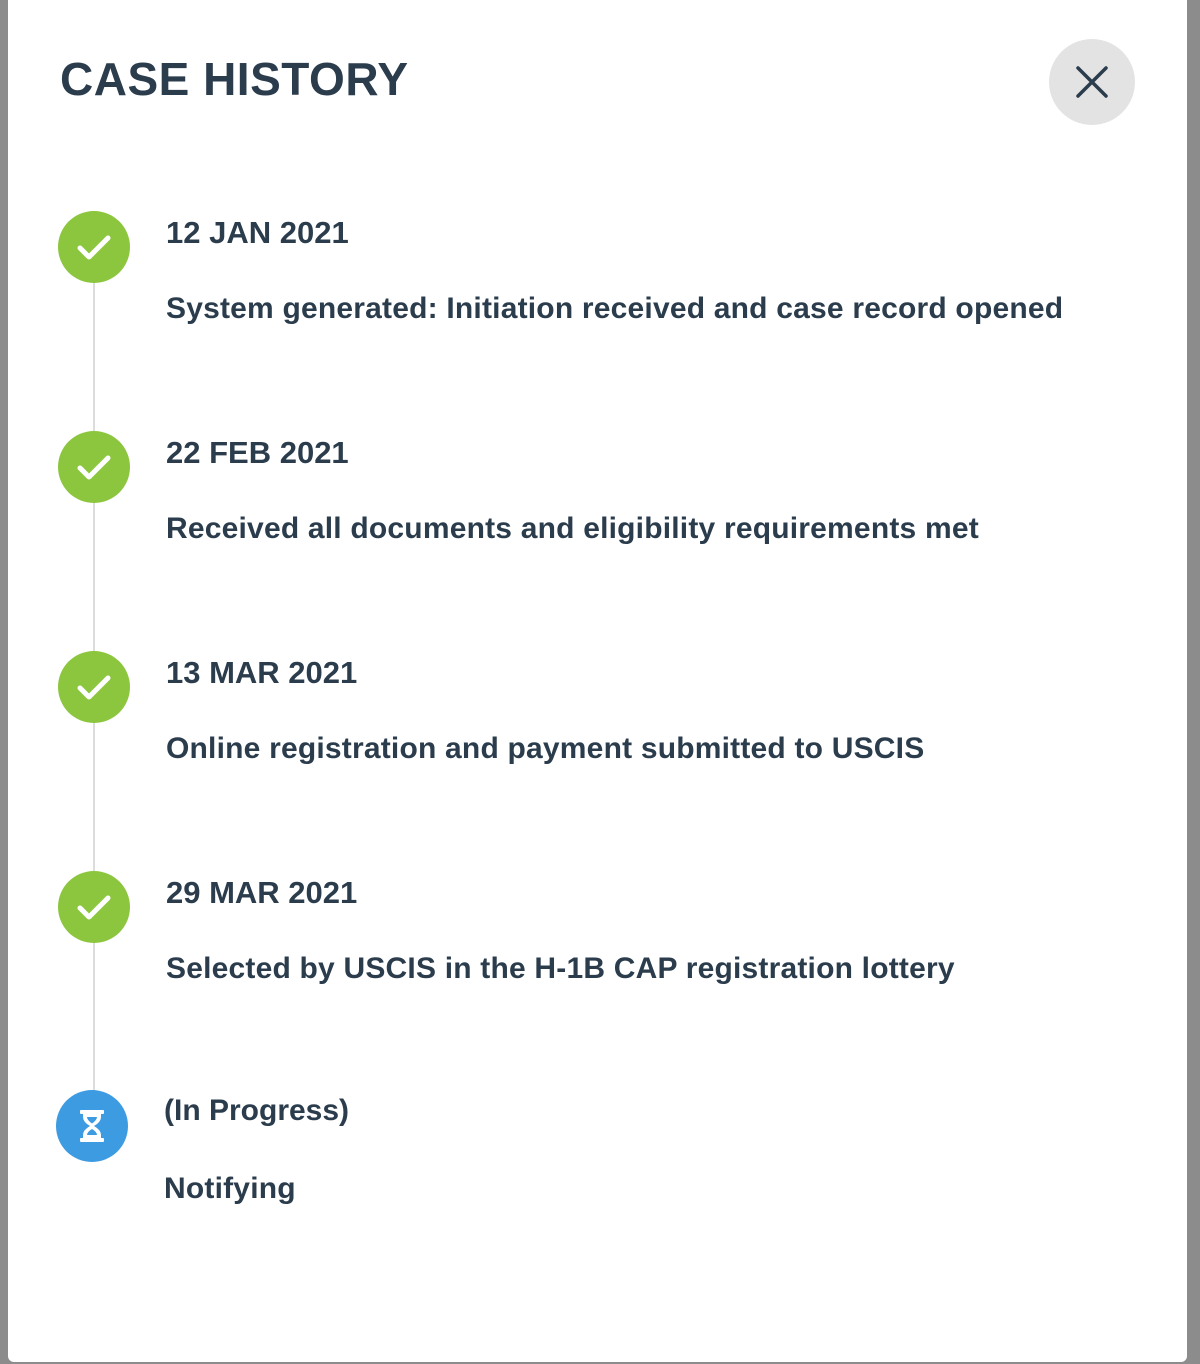 The width and height of the screenshot is (1200, 1364). I want to click on step-date: 13 MAR 2021, so click(262, 672).